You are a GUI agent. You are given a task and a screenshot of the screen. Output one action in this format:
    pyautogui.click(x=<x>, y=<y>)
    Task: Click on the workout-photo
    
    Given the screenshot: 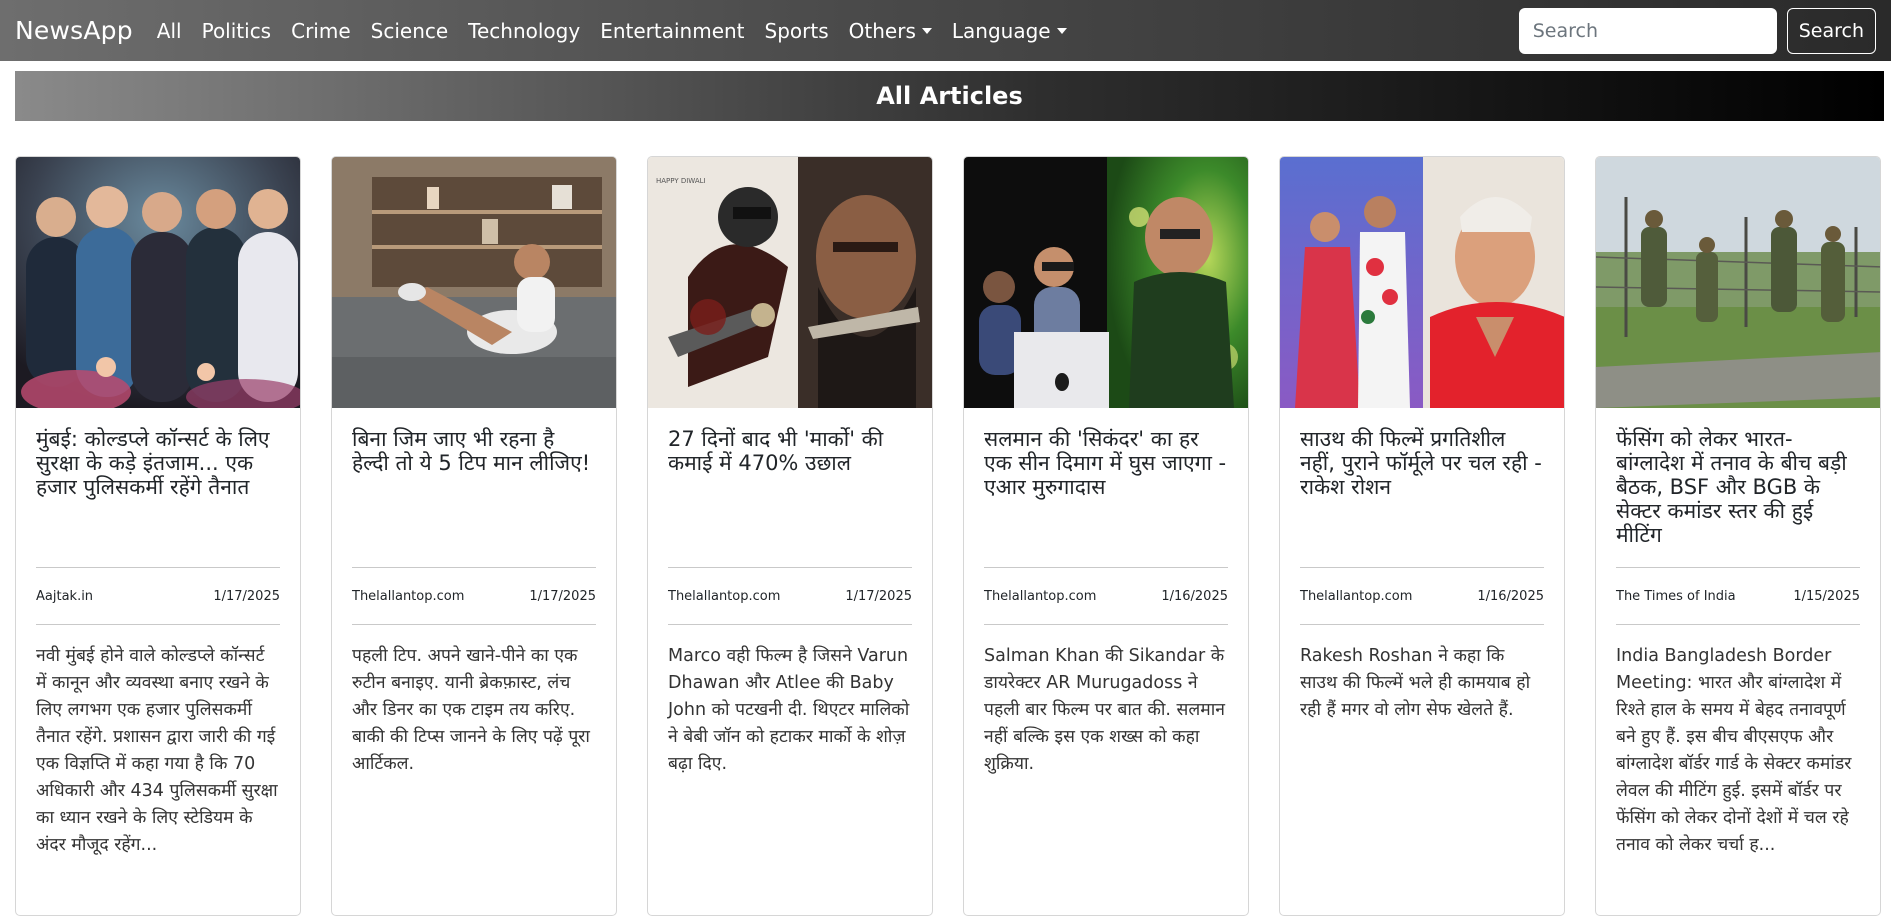 What is the action you would take?
    pyautogui.click(x=474, y=282)
    